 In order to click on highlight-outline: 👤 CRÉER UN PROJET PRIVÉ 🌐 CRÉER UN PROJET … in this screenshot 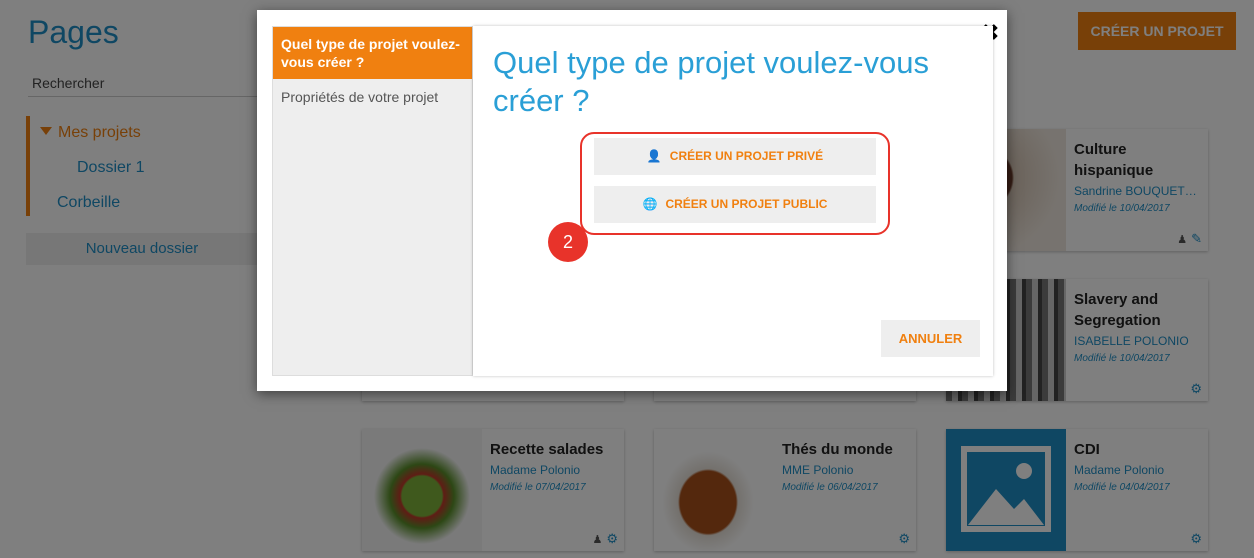, I will do `click(735, 183)`.